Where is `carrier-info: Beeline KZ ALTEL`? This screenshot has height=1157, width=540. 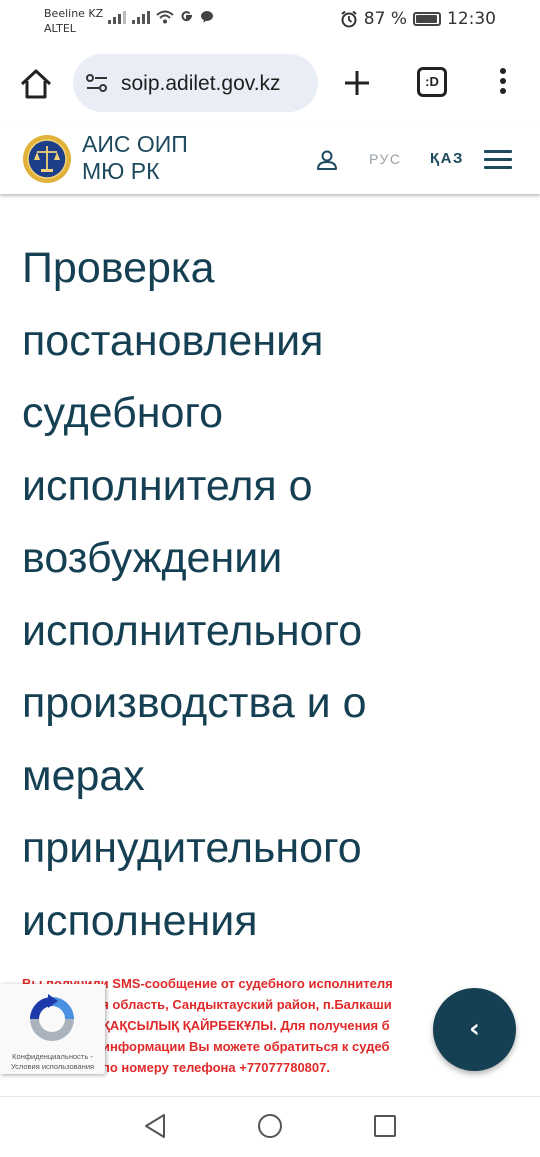
carrier-info: Beeline KZ ALTEL is located at coordinates (73, 21).